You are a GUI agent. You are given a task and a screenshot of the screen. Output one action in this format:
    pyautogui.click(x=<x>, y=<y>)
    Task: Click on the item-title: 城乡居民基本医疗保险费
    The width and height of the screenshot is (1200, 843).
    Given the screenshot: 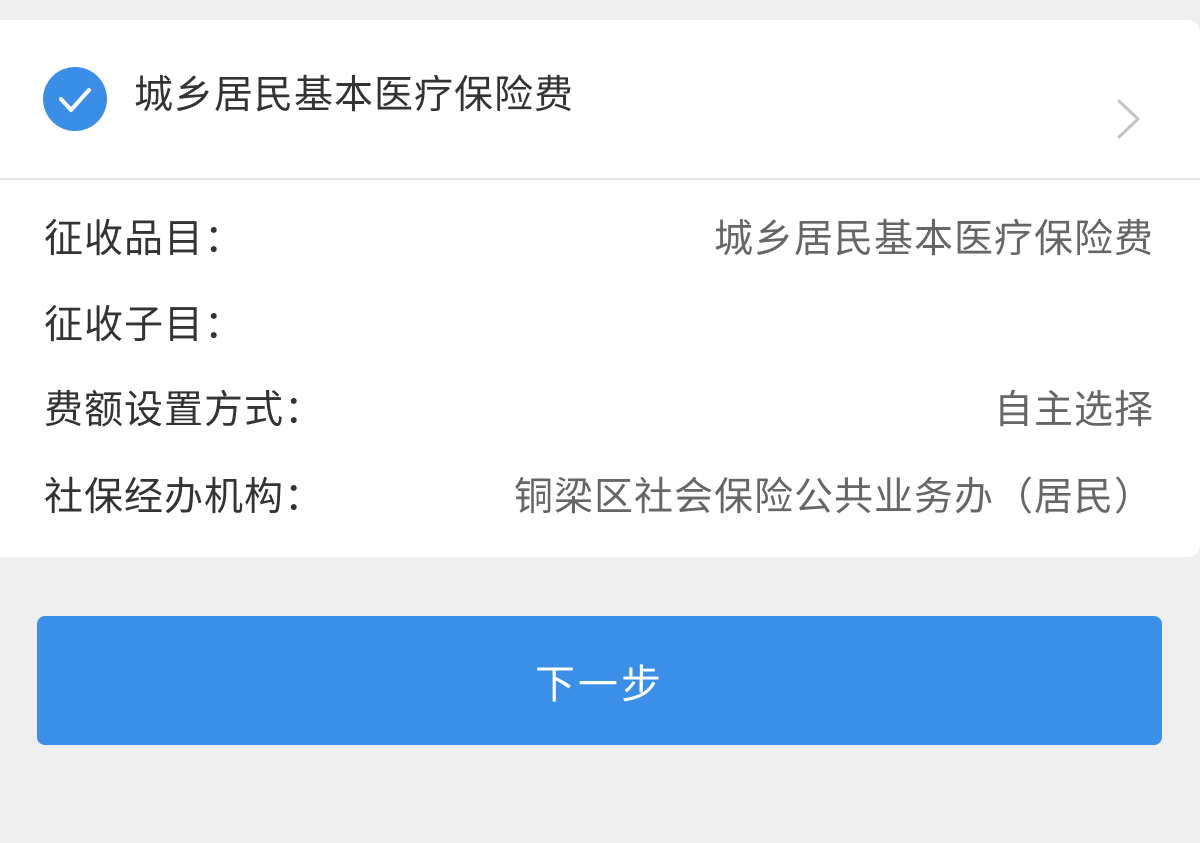 What is the action you would take?
    pyautogui.click(x=354, y=95)
    